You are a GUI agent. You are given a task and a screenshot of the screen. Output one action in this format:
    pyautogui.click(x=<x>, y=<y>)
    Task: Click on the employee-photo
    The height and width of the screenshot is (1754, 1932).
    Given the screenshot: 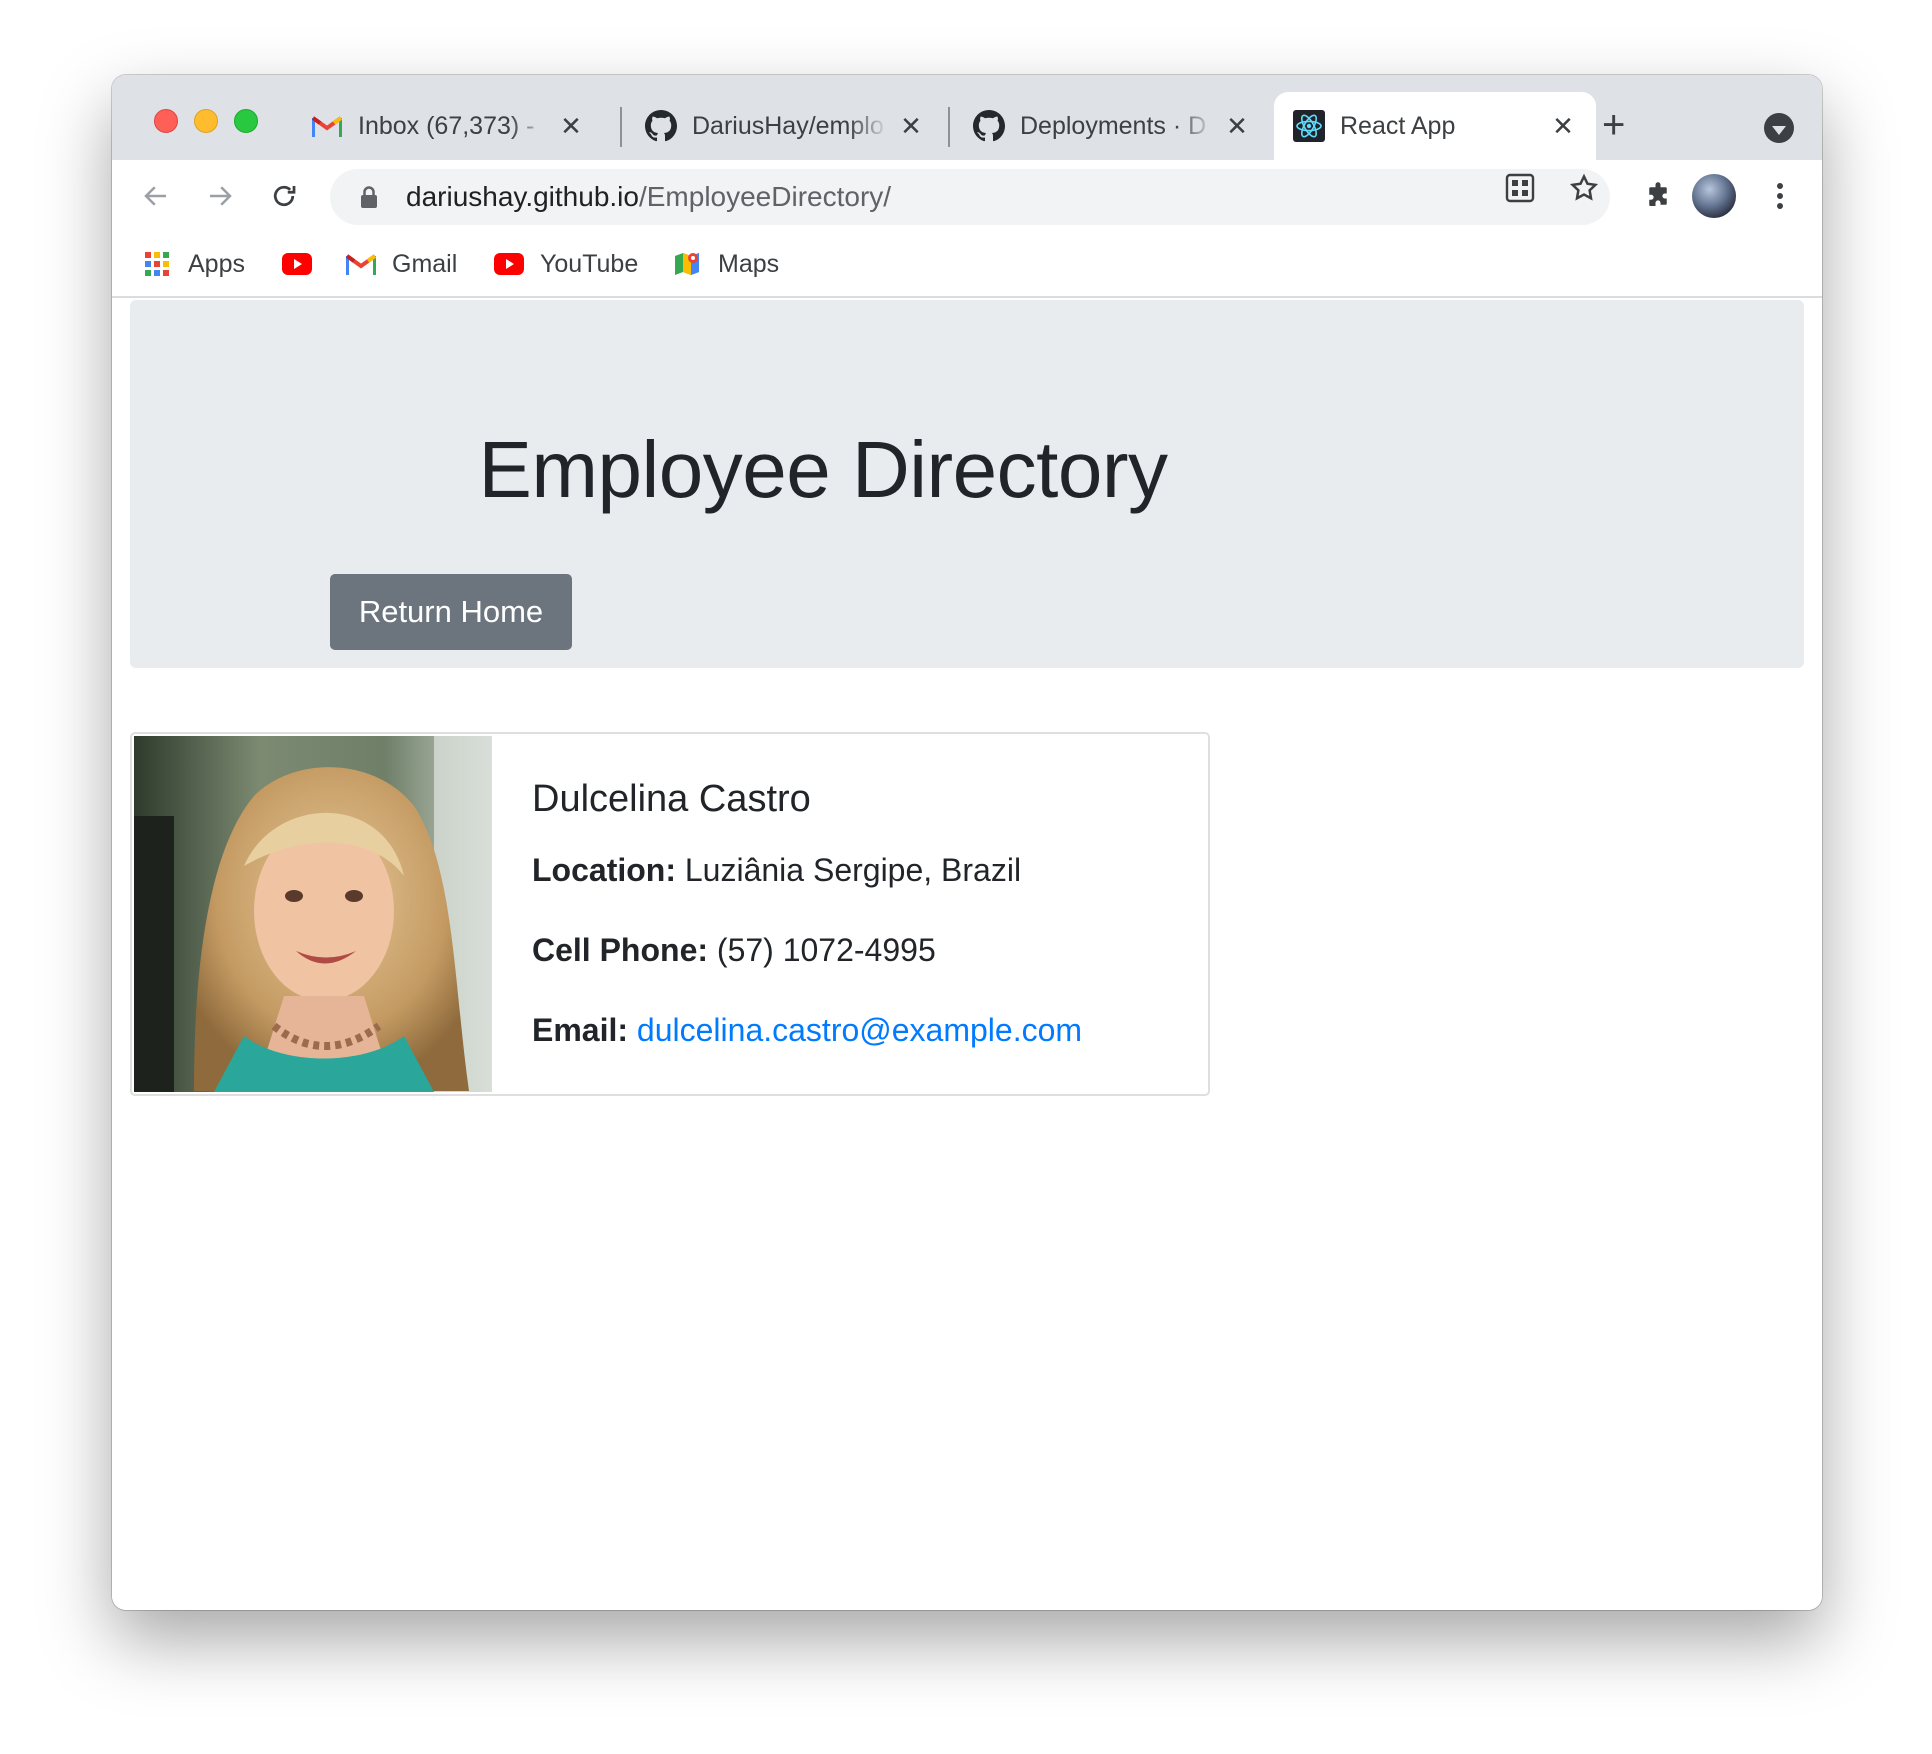 What is the action you would take?
    pyautogui.click(x=313, y=914)
    